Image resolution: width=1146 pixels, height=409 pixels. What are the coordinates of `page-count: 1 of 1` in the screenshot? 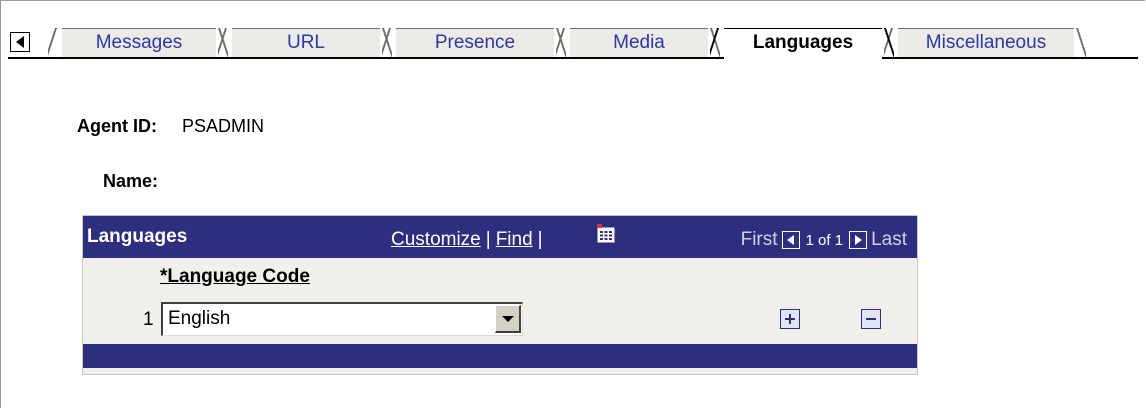 It's located at (824, 240).